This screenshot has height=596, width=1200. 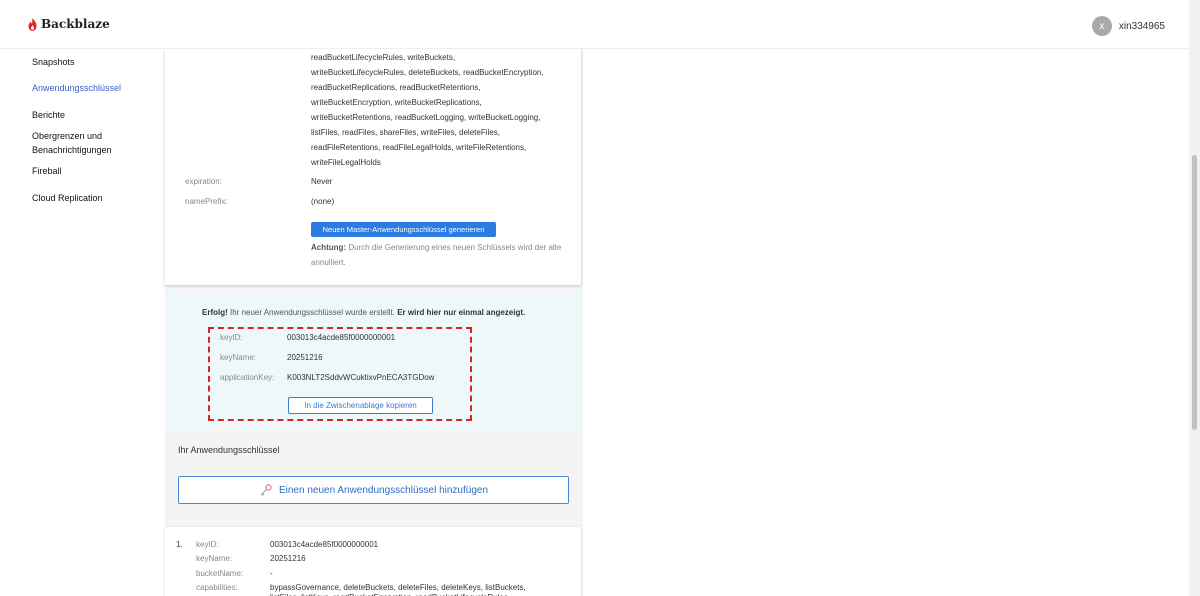 What do you see at coordinates (247, 377) in the screenshot?
I see `new-appkey-label: applicationKey:` at bounding box center [247, 377].